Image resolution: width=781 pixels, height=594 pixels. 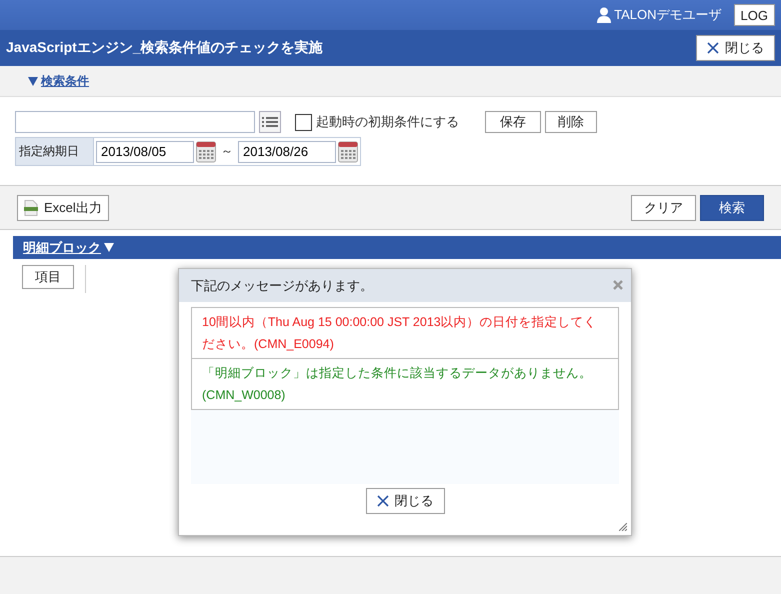 I want to click on delete-button: 削除, so click(x=571, y=122).